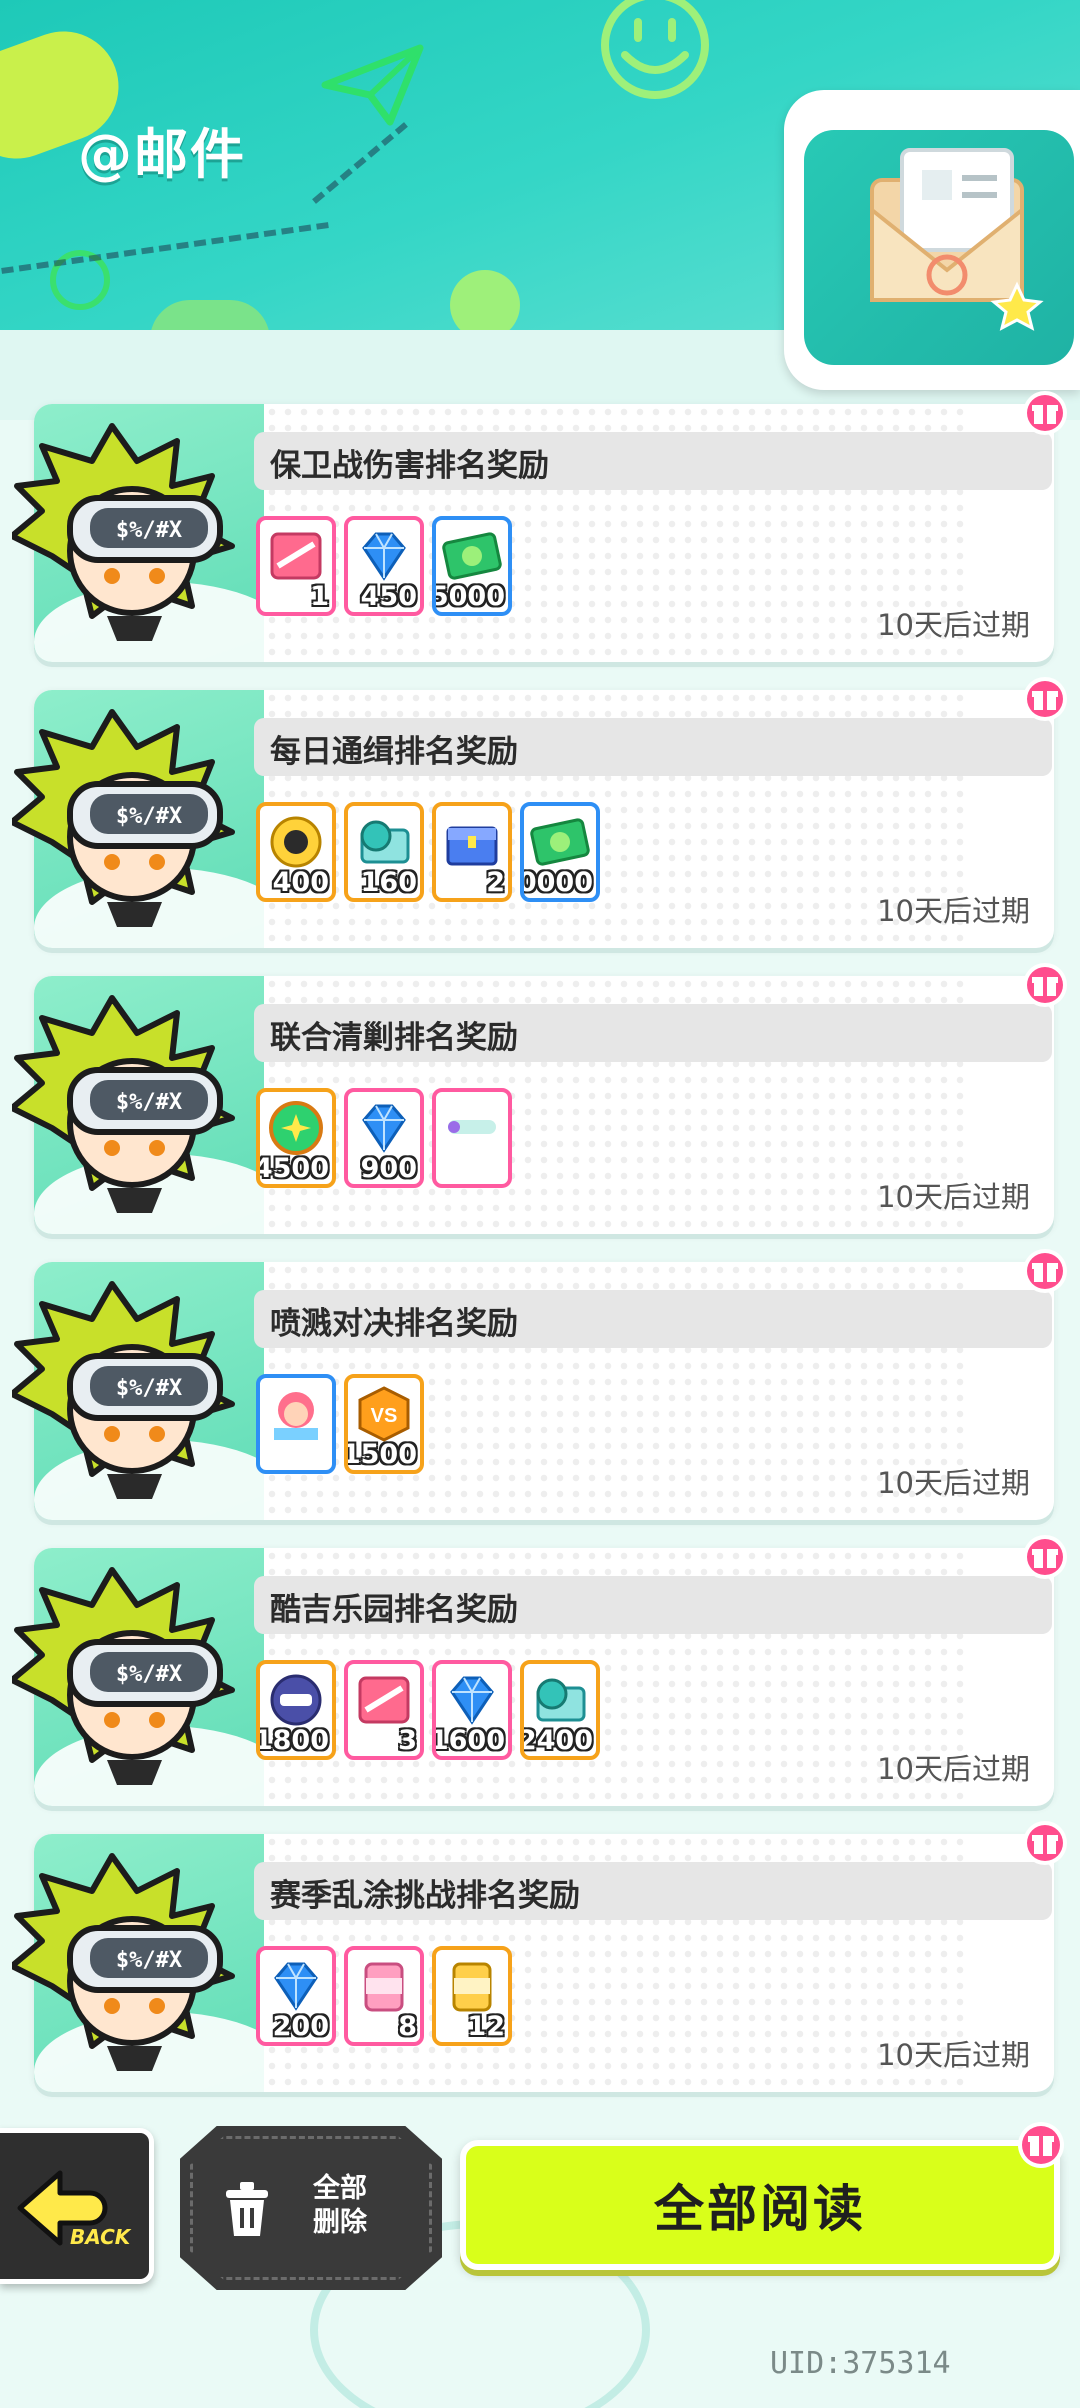  Describe the element at coordinates (384, 1987) in the screenshot. I see `pink-can-icon` at that location.